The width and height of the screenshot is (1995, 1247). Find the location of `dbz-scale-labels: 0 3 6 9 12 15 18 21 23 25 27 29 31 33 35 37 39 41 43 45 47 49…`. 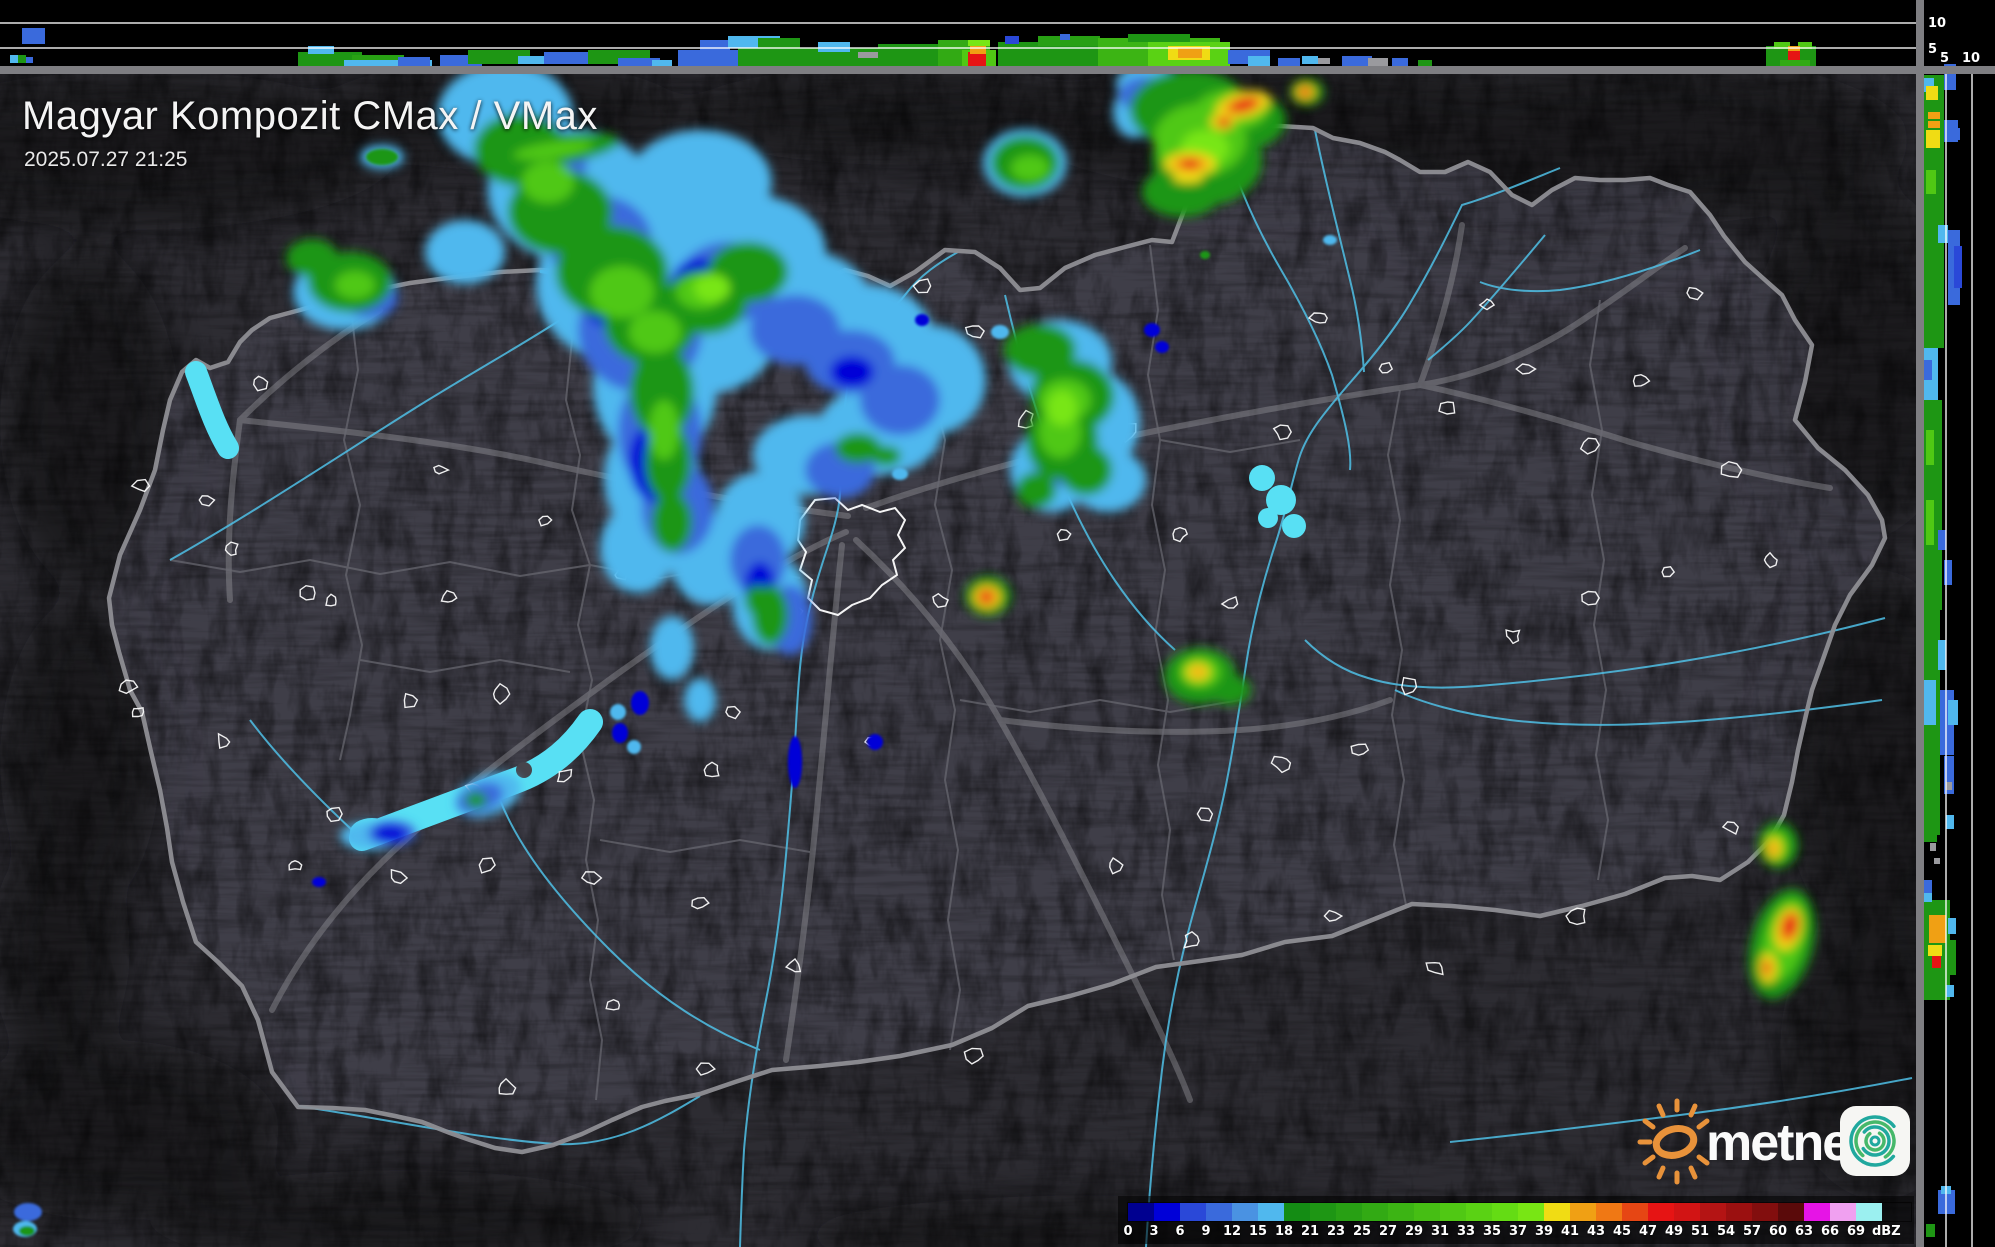

dbz-scale-labels: 0 3 6 9 12 15 18 21 23 25 27 29 31 33 35 37 39 41 43 45 47 49… is located at coordinates (1517, 1231).